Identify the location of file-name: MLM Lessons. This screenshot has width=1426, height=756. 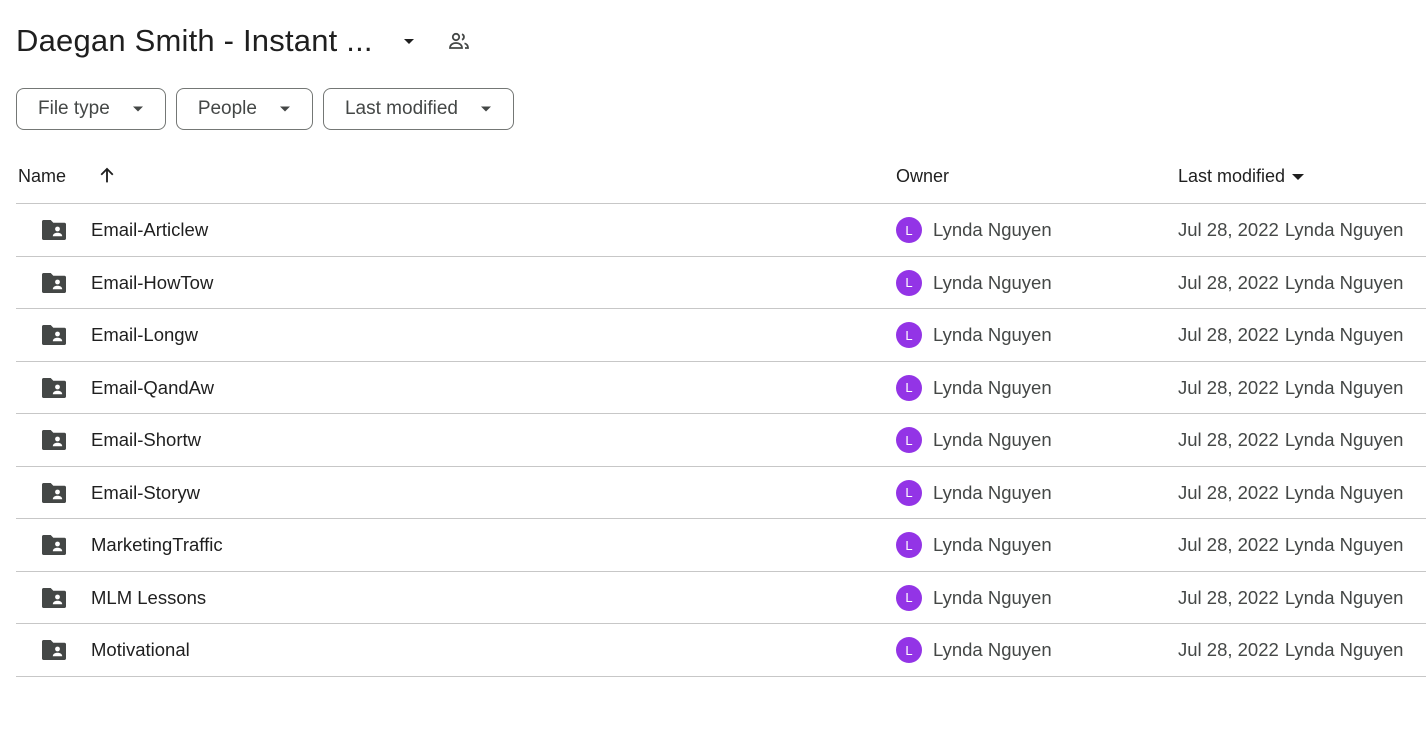
(149, 597).